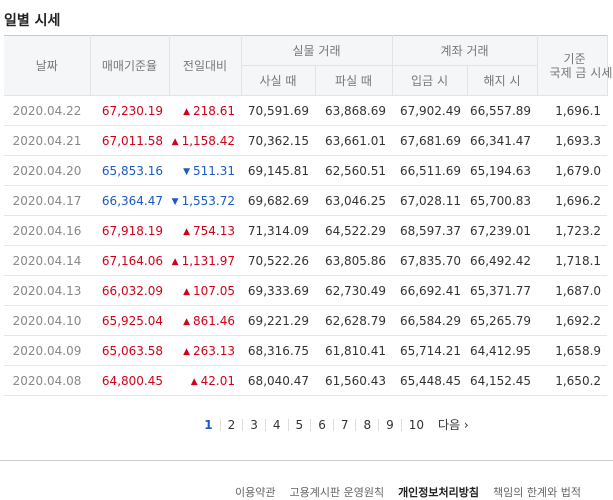 This screenshot has width=613, height=500. Describe the element at coordinates (572, 290) in the screenshot. I see `cell-intl-gold: 1,687.0` at that location.